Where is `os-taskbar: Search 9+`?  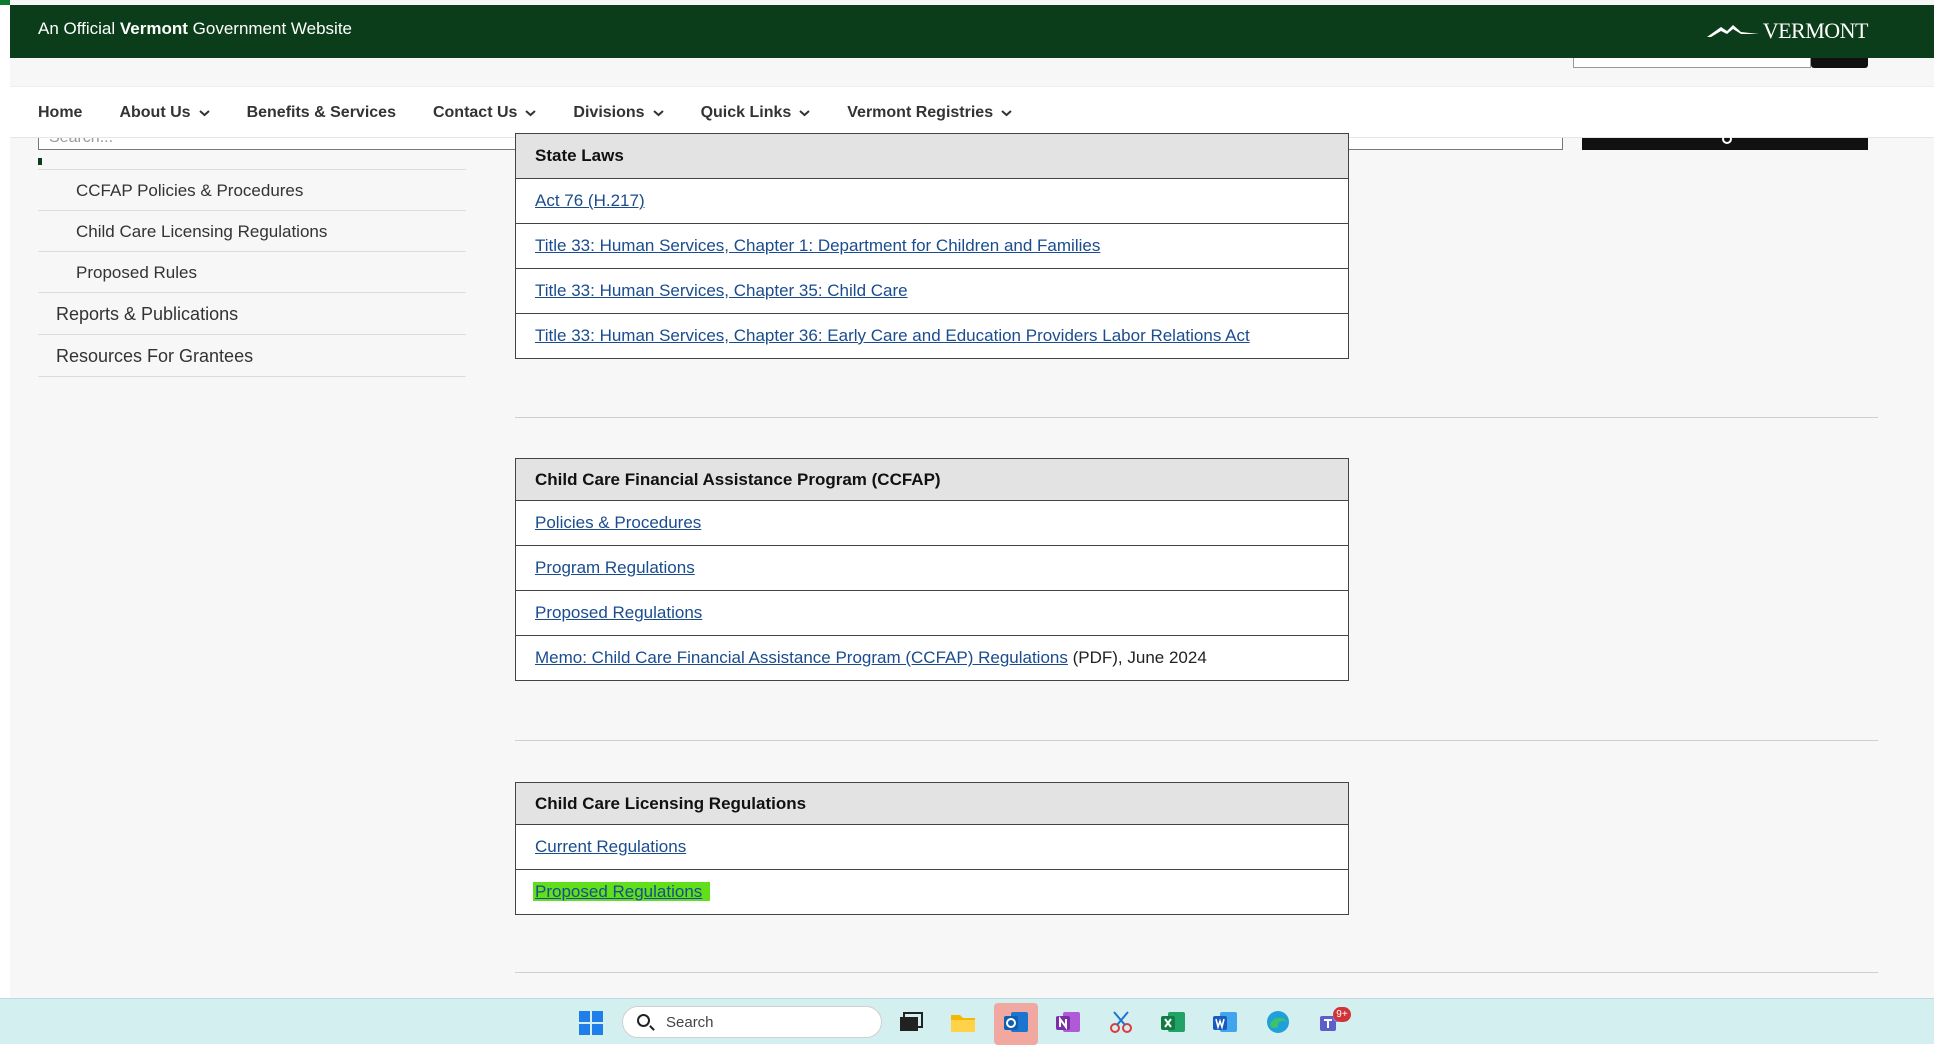
os-taskbar: Search 9+ is located at coordinates (967, 1021).